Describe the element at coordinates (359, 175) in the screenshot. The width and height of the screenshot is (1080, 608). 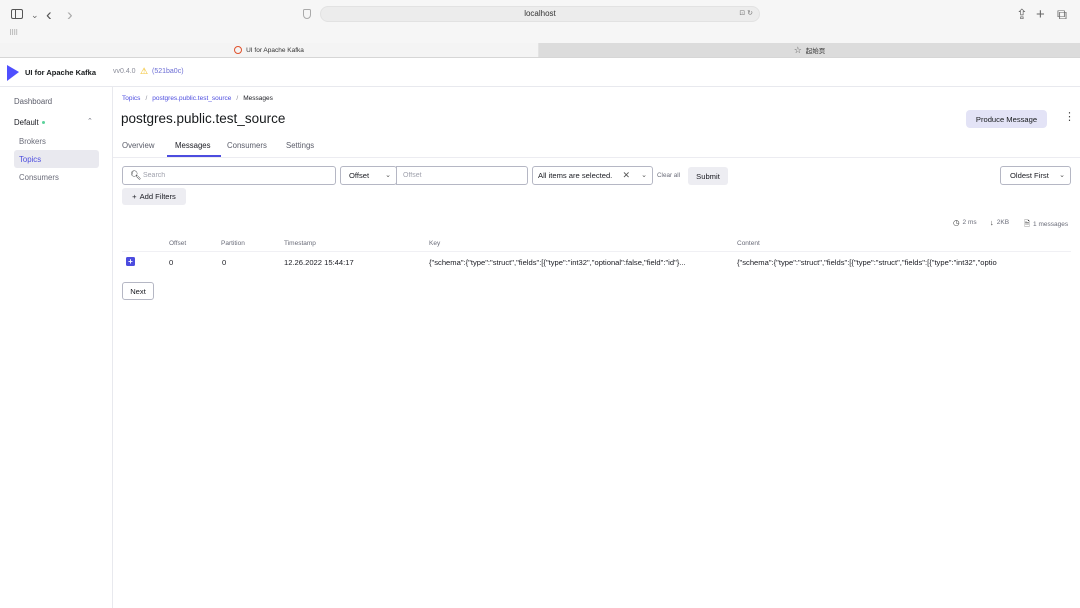
I see `seek-type-value: Offset` at that location.